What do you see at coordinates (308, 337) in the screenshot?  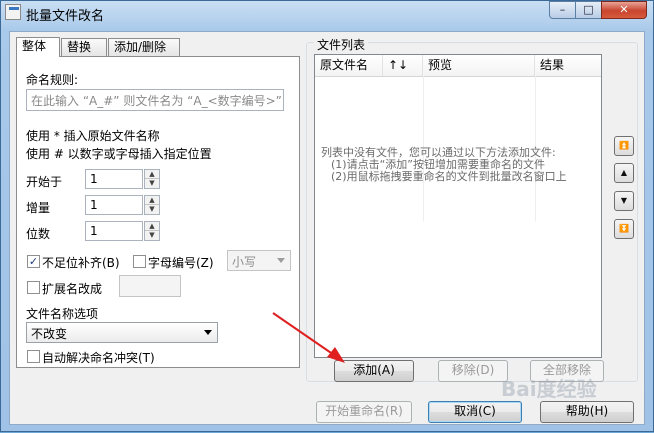 I see `annotation-arrow-icon` at bounding box center [308, 337].